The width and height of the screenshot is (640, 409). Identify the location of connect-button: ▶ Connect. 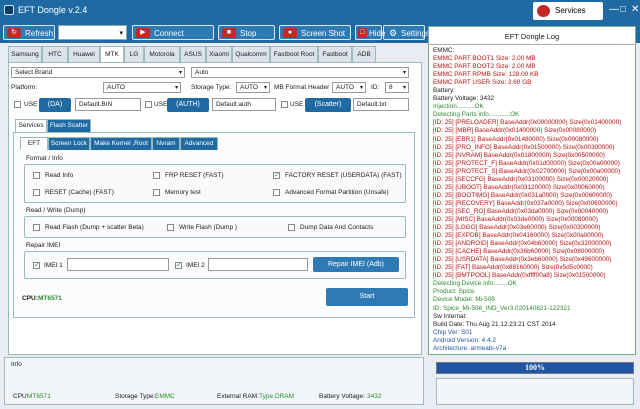
(173, 32).